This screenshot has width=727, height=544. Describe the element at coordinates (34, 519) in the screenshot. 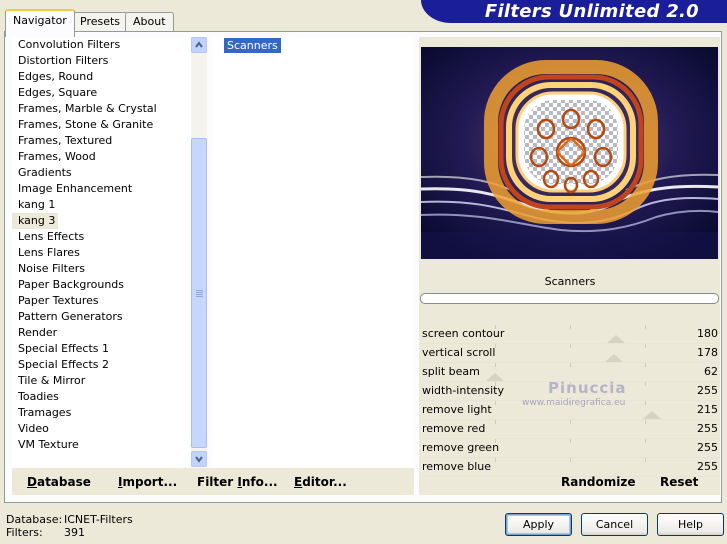

I see `database-label: Database:` at that location.